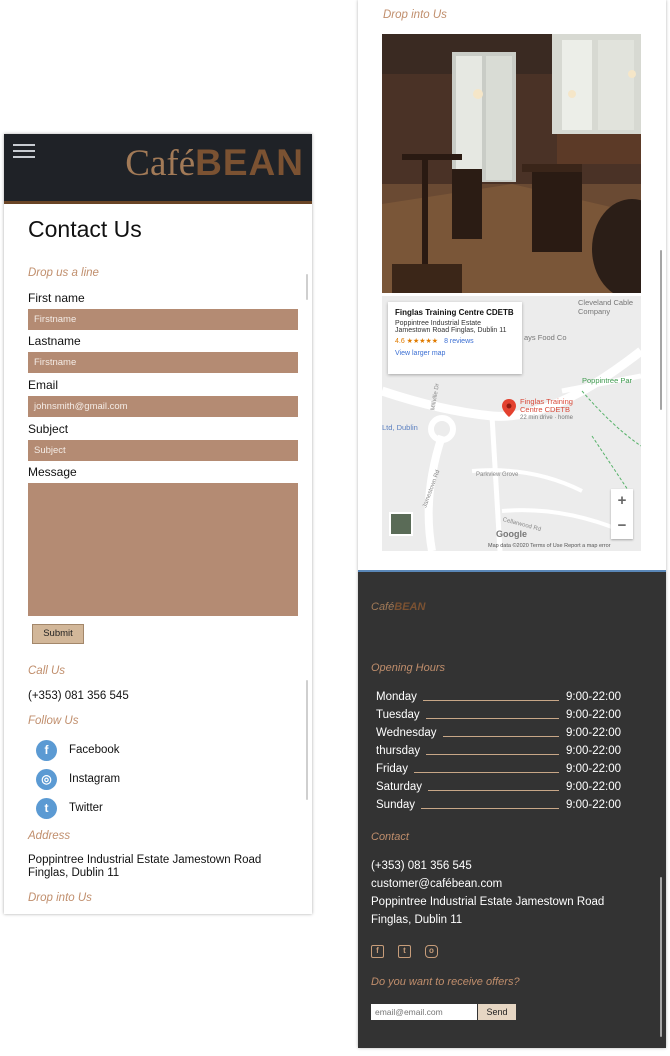  What do you see at coordinates (377, 951) in the screenshot?
I see `facebook-icon: f` at bounding box center [377, 951].